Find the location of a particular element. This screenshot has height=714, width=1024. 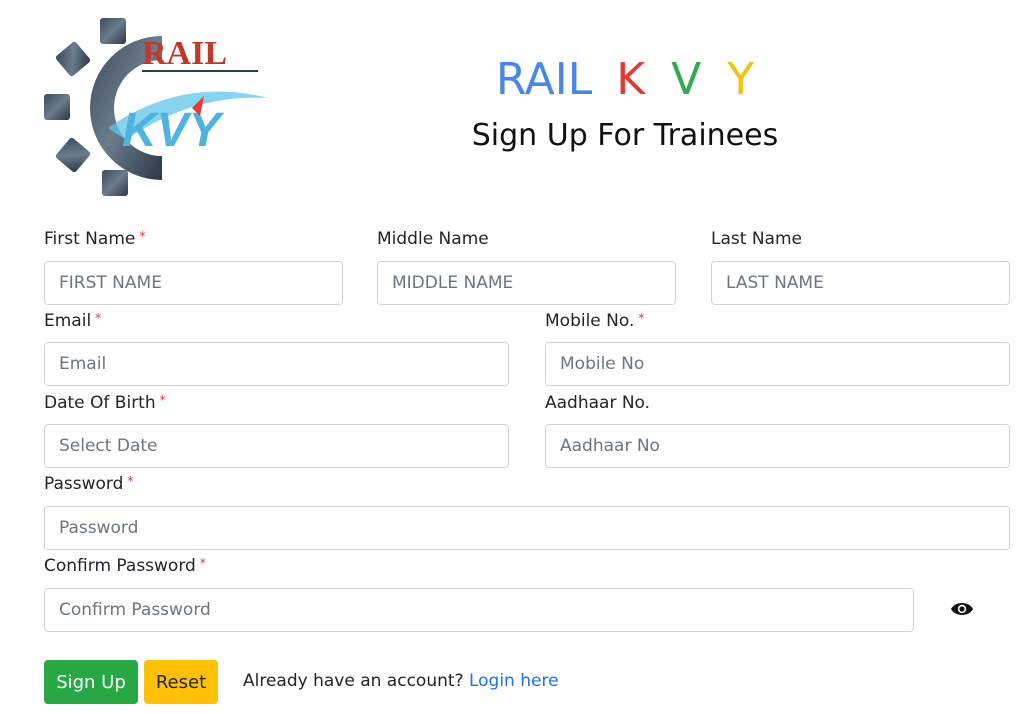

password-input is located at coordinates (527, 528).